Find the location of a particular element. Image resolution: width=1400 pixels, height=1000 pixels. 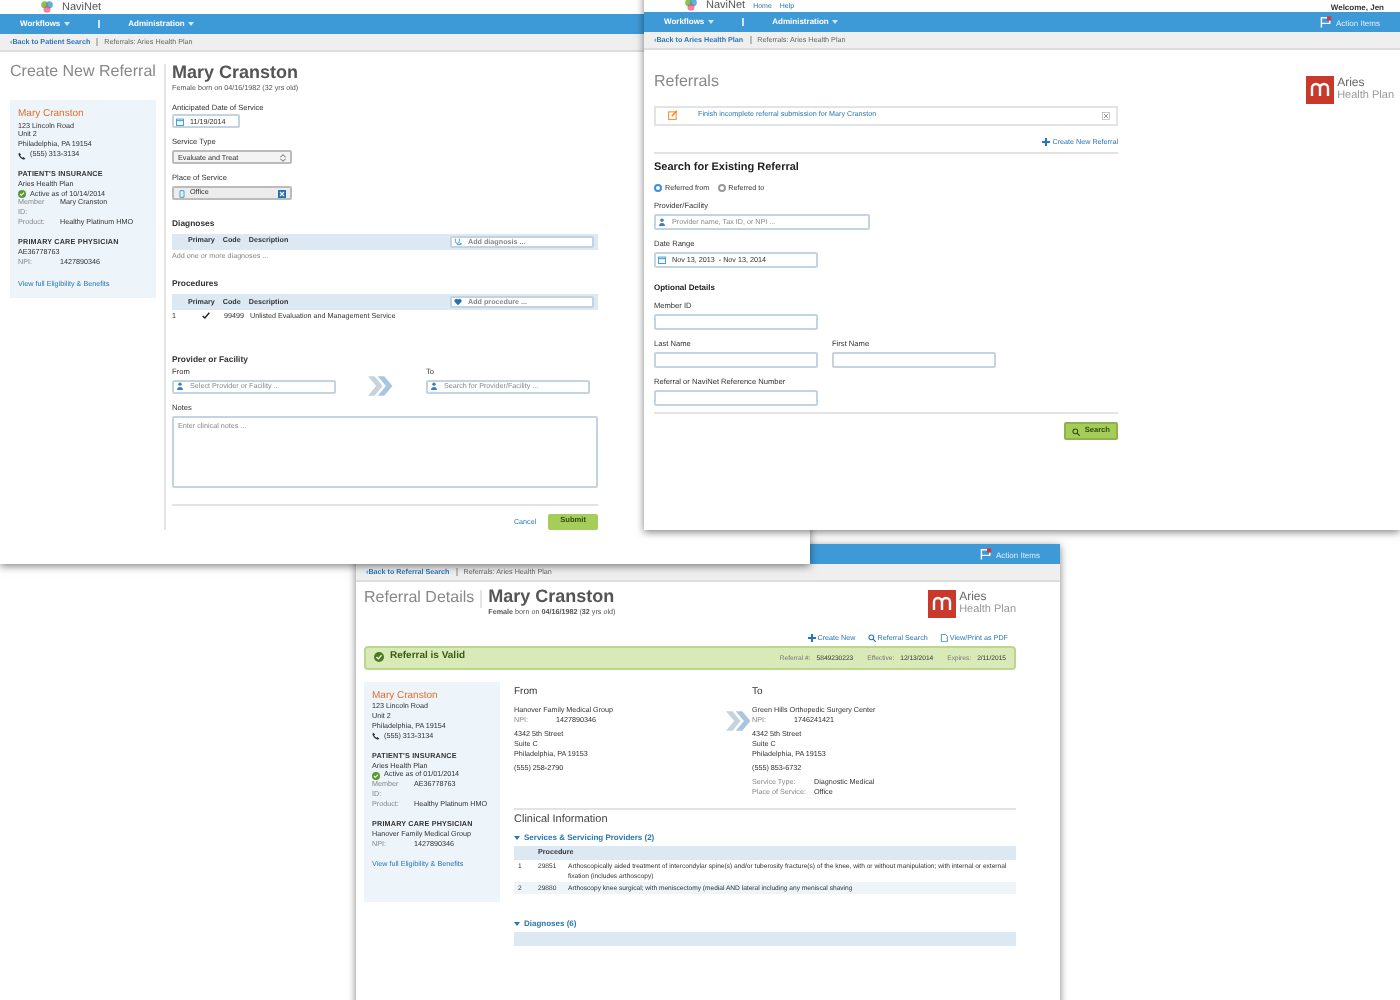

member-id-field is located at coordinates (736, 322).